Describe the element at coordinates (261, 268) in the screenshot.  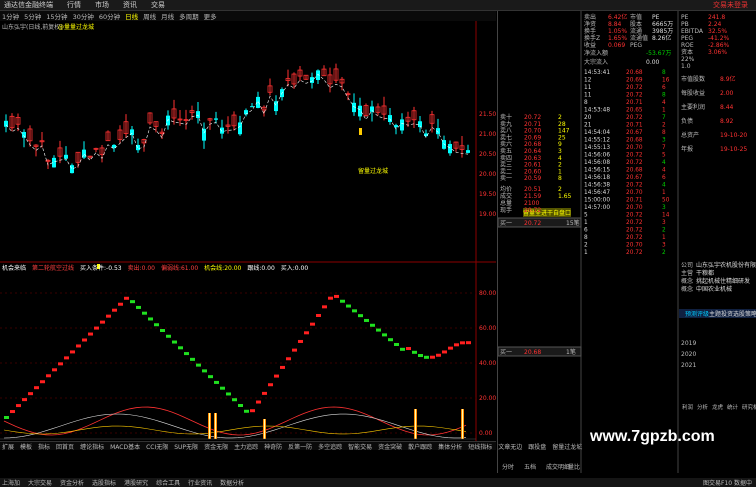
I see `indicator-value-6: 跟线:0.00` at that location.